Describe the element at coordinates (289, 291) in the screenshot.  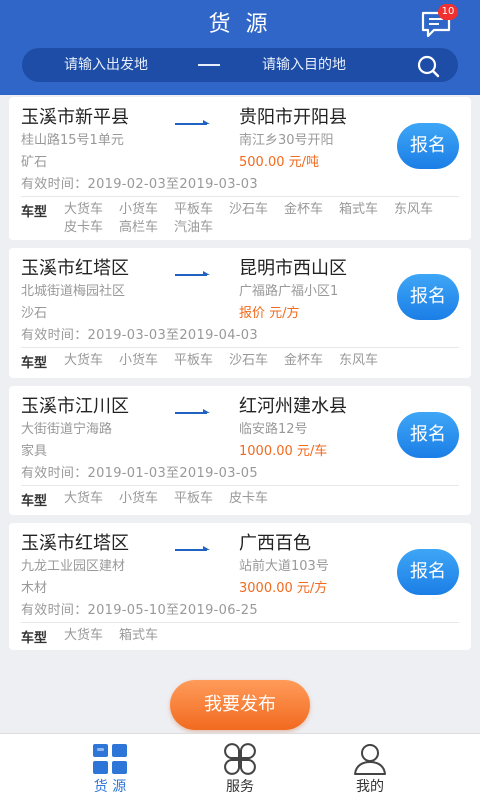
I see `destination-address: 广福路广福小区1` at that location.